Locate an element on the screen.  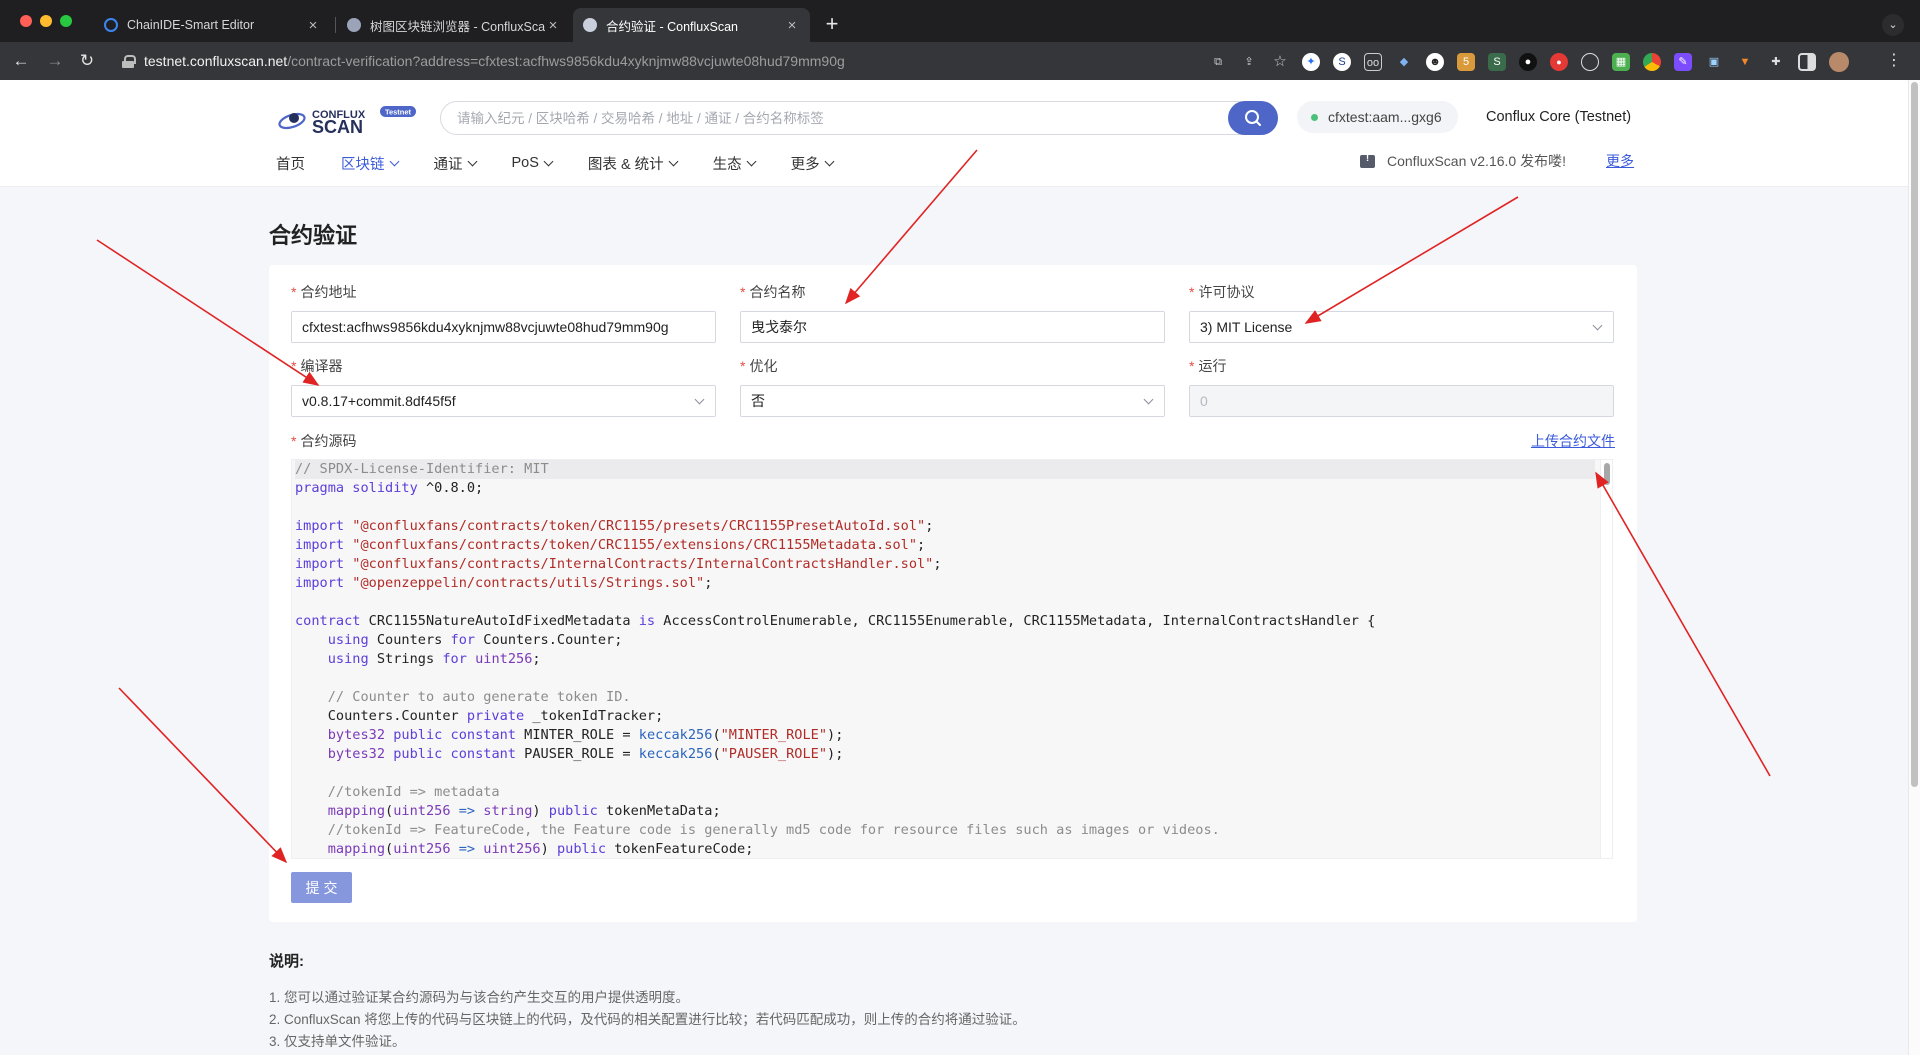
license-select: 3) MIT License is located at coordinates (1401, 327).